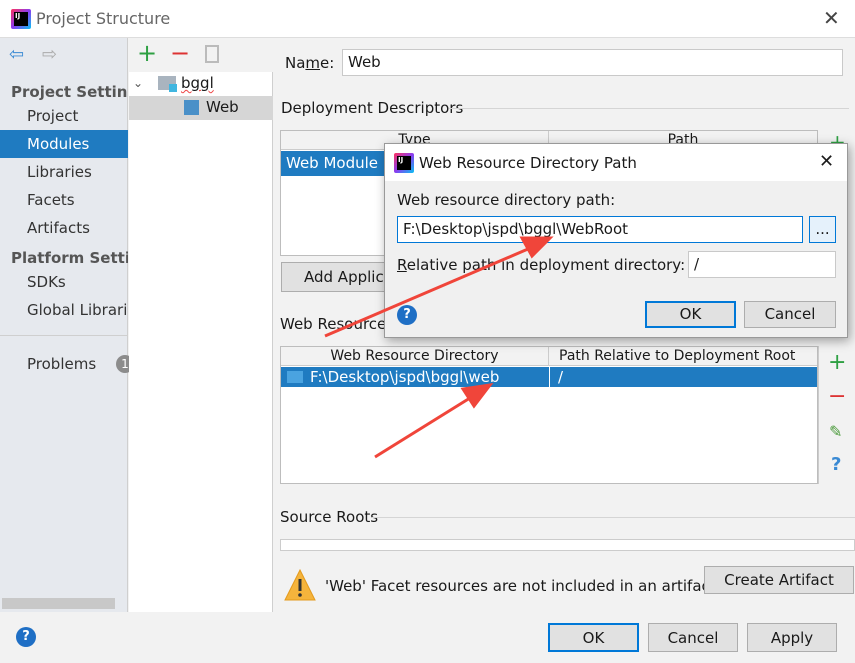 The image size is (855, 663). Describe the element at coordinates (212, 54) in the screenshot. I see `copy-icon` at that location.